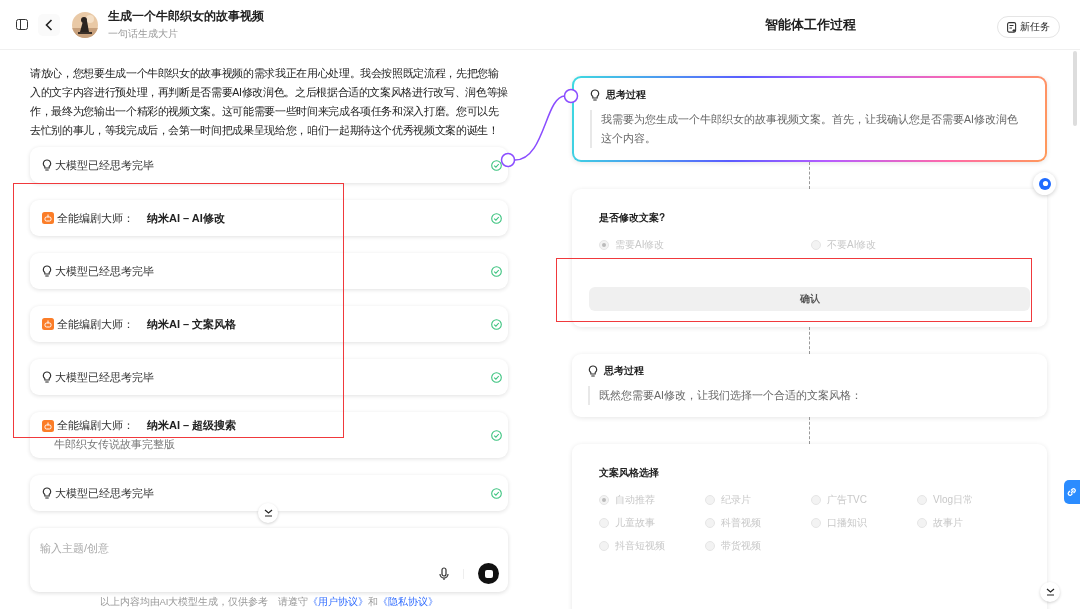 The width and height of the screenshot is (1080, 609). I want to click on new-task-button: 新任务, so click(1028, 27).